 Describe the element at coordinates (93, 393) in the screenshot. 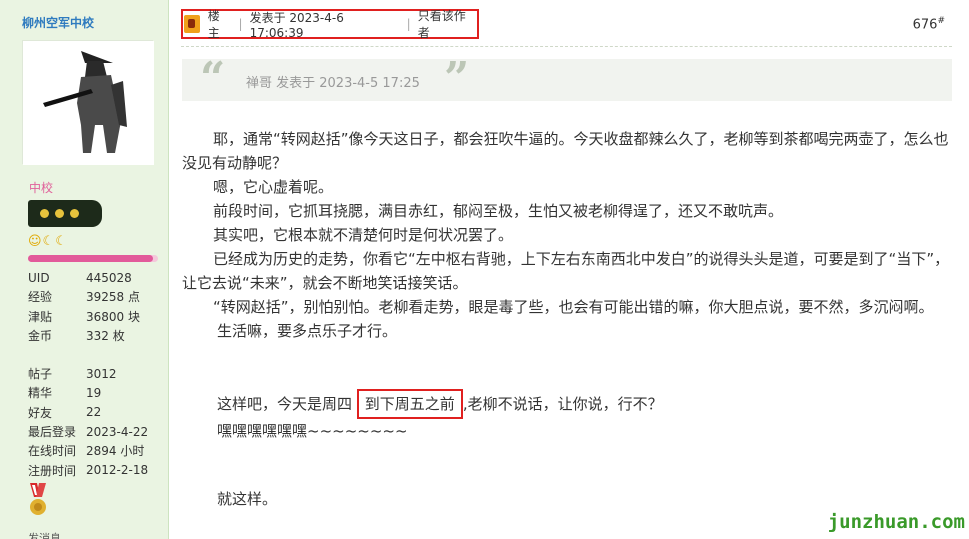

I see `stat-value: 19` at that location.